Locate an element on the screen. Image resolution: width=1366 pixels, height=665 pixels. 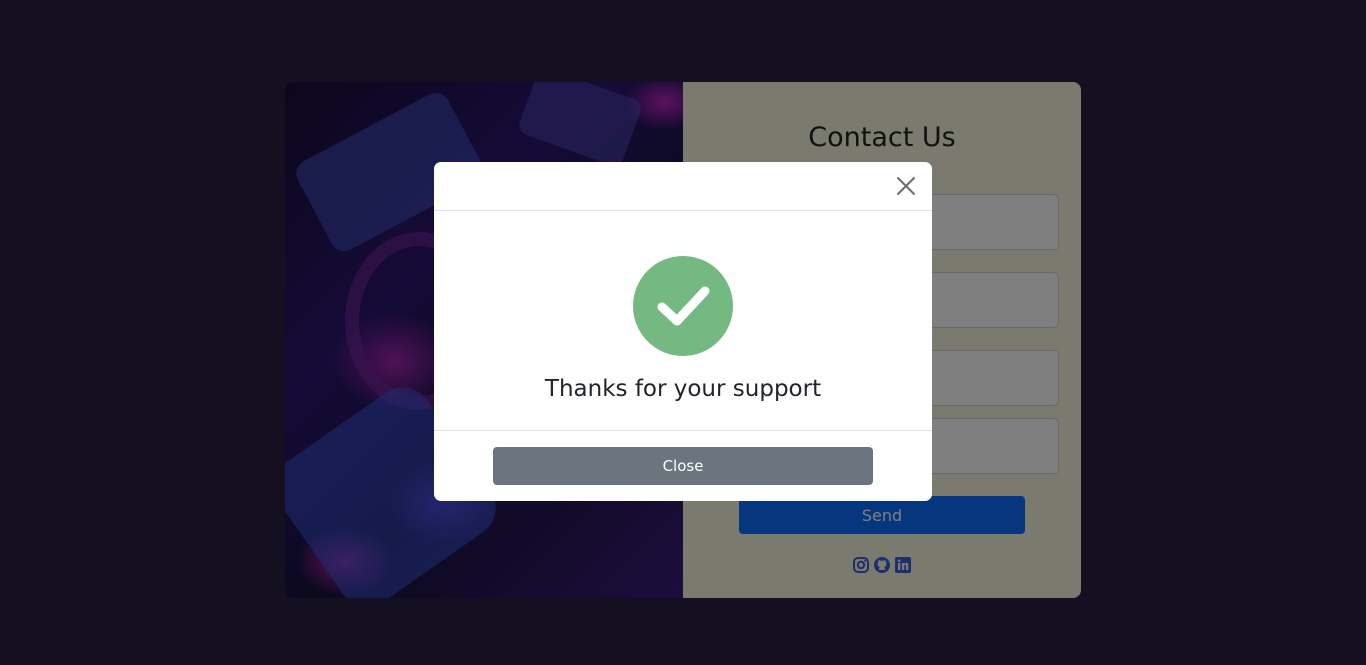
checkmark-icon is located at coordinates (683, 306).